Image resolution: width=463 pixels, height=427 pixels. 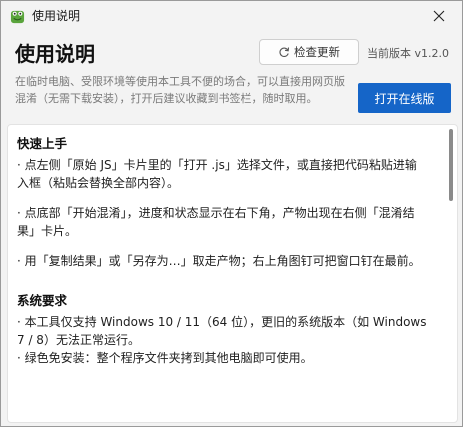 I want to click on vertical-scrollbar, so click(x=451, y=165).